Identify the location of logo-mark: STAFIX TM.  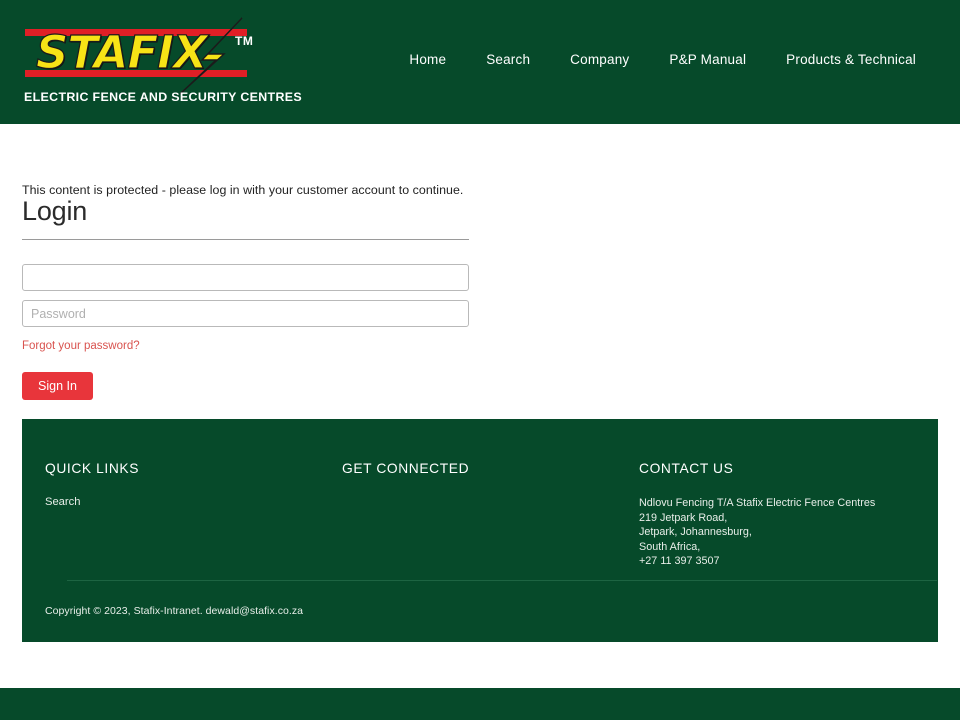
(142, 56).